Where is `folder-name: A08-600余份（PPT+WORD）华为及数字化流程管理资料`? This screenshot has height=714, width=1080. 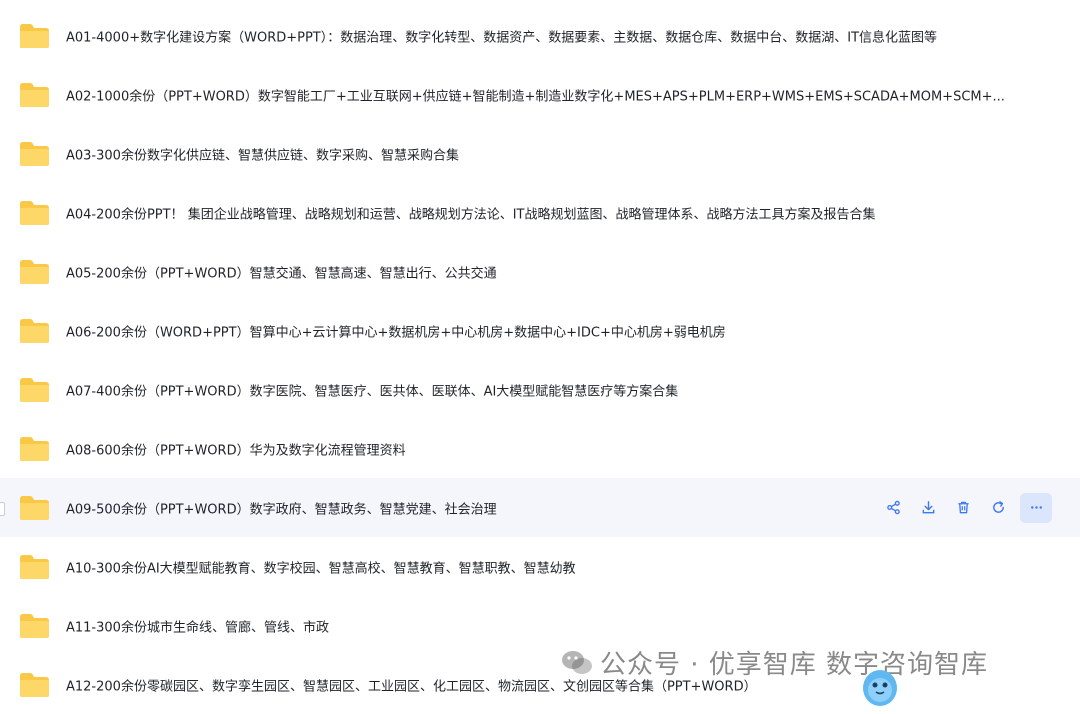 folder-name: A08-600余份（PPT+WORD）华为及数字化流程管理资料 is located at coordinates (236, 448).